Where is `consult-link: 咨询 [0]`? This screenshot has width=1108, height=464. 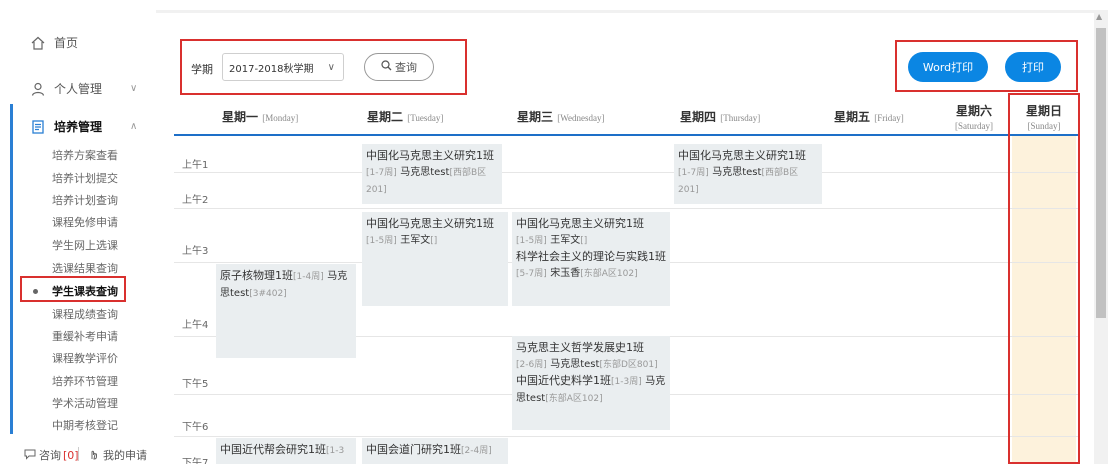 consult-link: 咨询 [0] is located at coordinates (51, 455).